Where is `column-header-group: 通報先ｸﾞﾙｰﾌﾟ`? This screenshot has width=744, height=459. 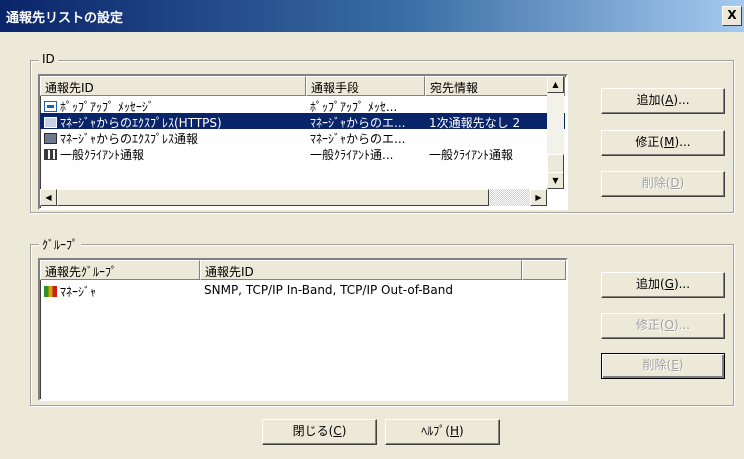 column-header-group: 通報先ｸﾞﾙｰﾌﾟ is located at coordinates (120, 270).